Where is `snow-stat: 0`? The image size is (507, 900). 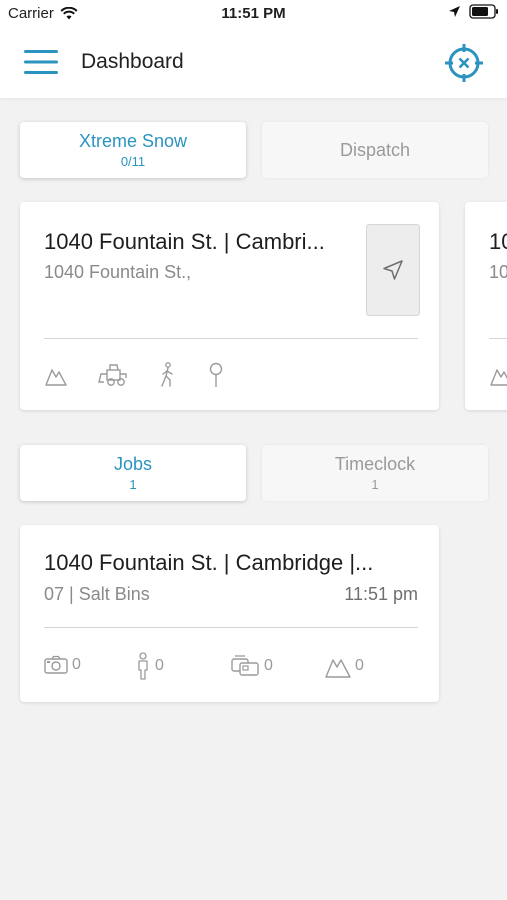 snow-stat: 0 is located at coordinates (344, 666).